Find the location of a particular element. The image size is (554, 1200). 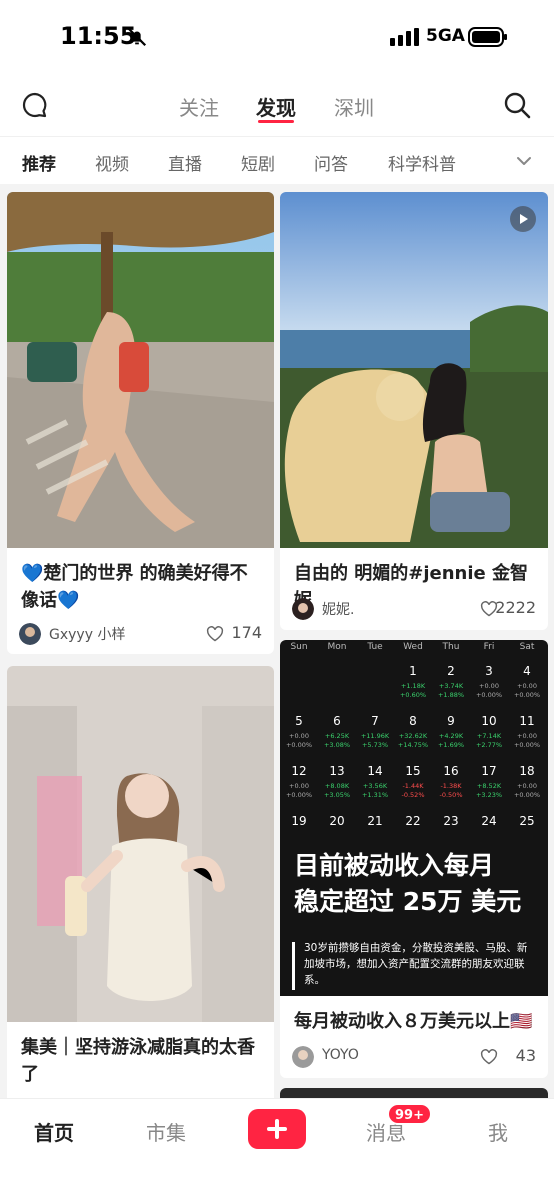

post-title: 集美｜坚持游泳减脂真的太香了 is located at coordinates (138, 1061).